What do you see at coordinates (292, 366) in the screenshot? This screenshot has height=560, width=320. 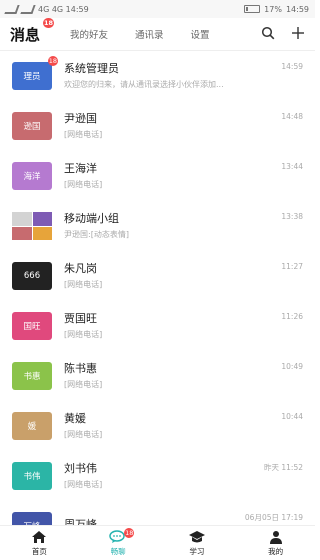 I see `message-time: 10:49` at bounding box center [292, 366].